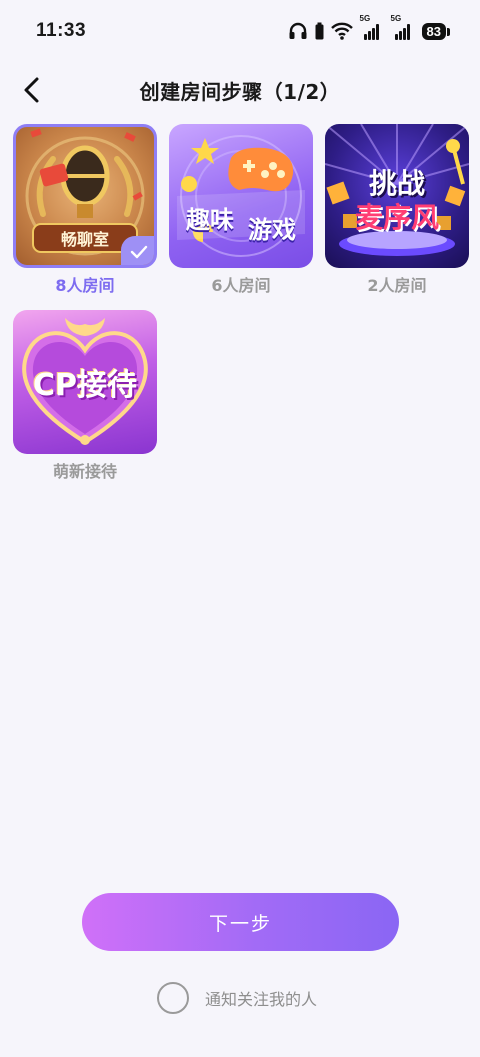  Describe the element at coordinates (436, 31) in the screenshot. I see `battery-icon: 83` at that location.